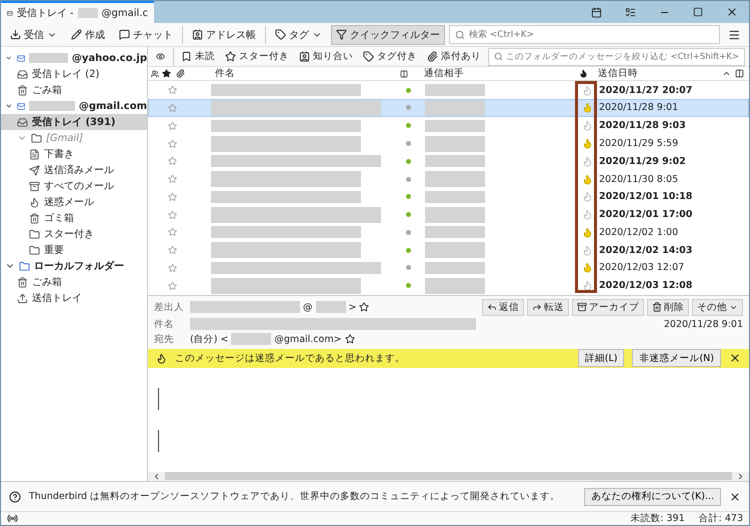  What do you see at coordinates (156, 476) in the screenshot?
I see `scroll-left-icon` at bounding box center [156, 476].